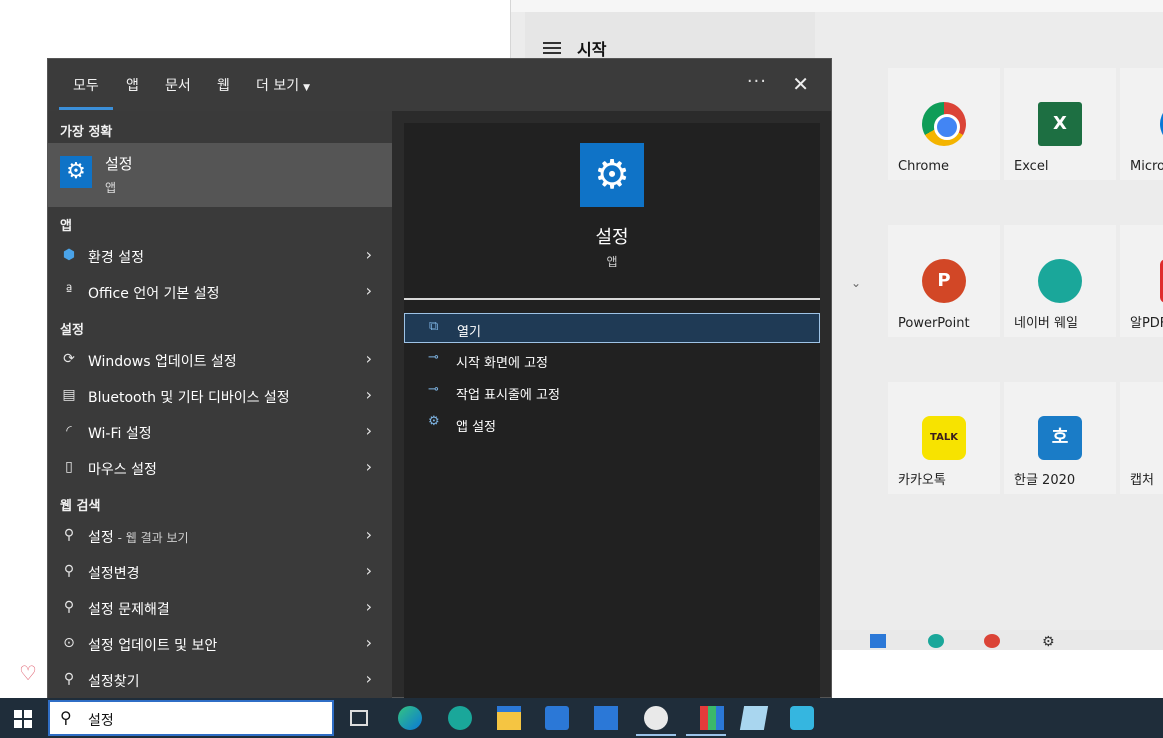 The width and height of the screenshot is (1163, 738). Describe the element at coordinates (119, 164) in the screenshot. I see `best-match-name: 설정` at that location.